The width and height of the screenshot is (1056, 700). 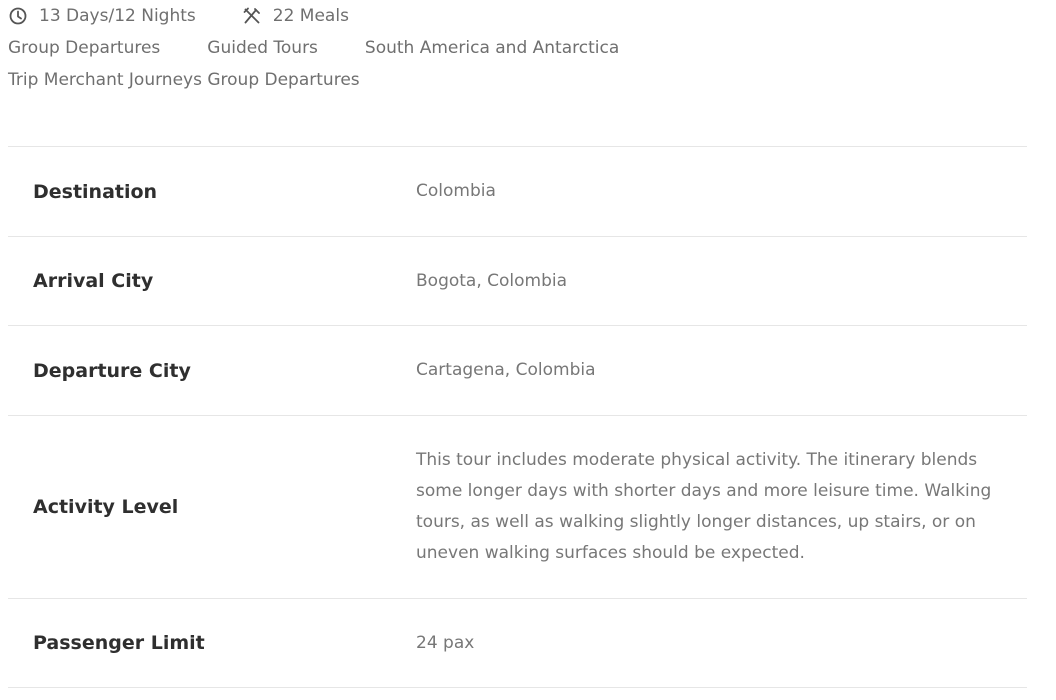 I want to click on row-label-destination: Destination, so click(x=95, y=191).